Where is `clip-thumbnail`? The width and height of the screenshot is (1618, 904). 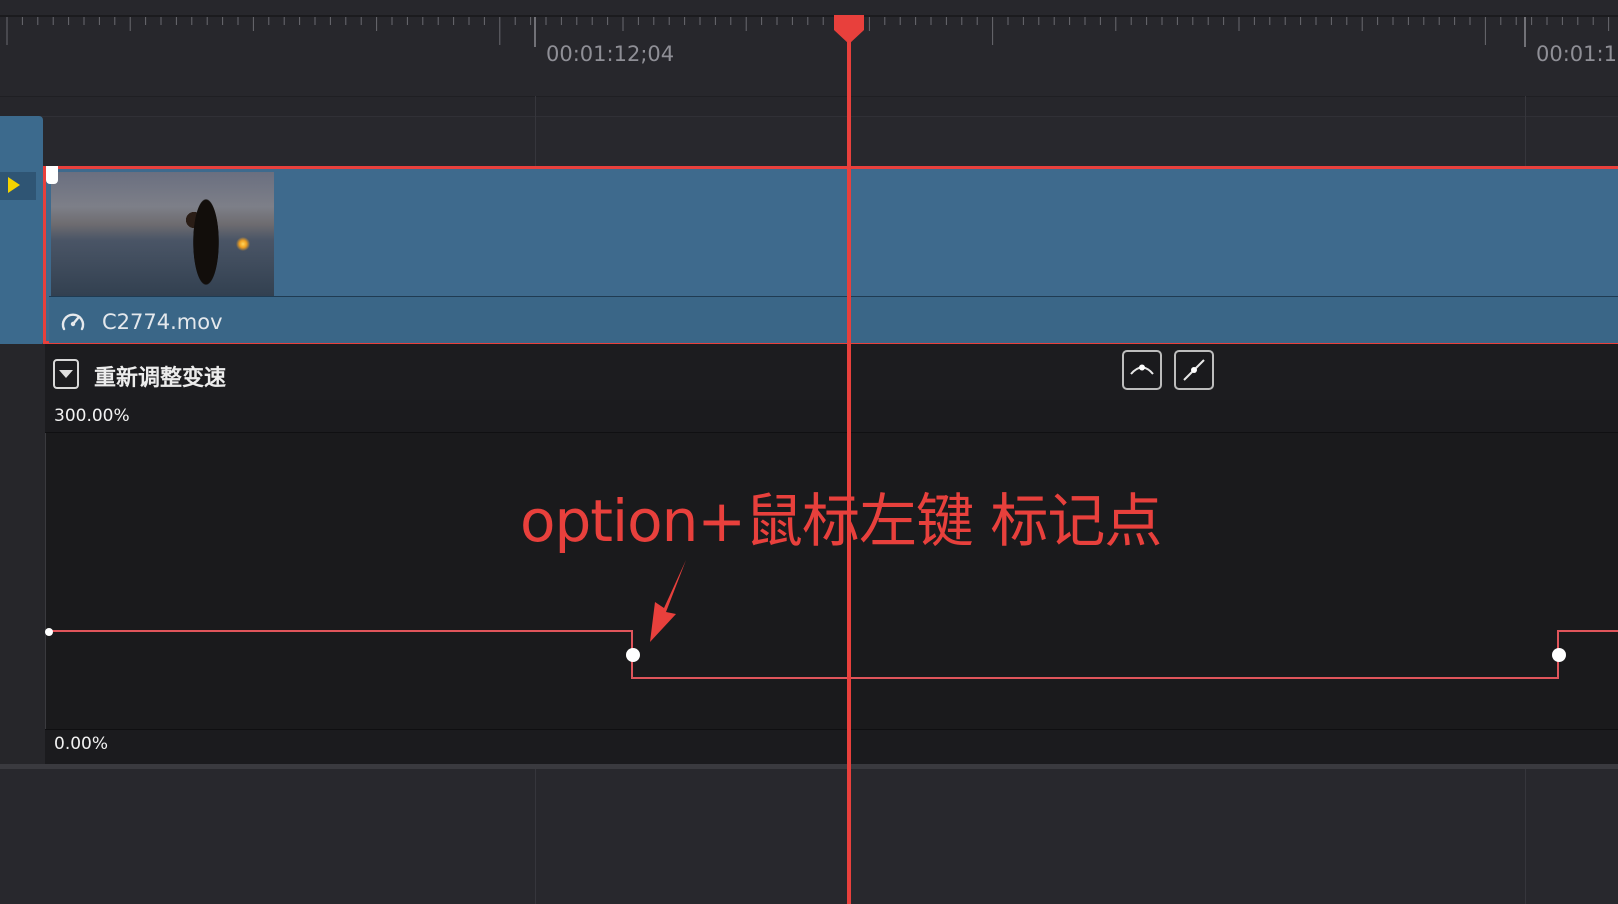
clip-thumbnail is located at coordinates (162, 234).